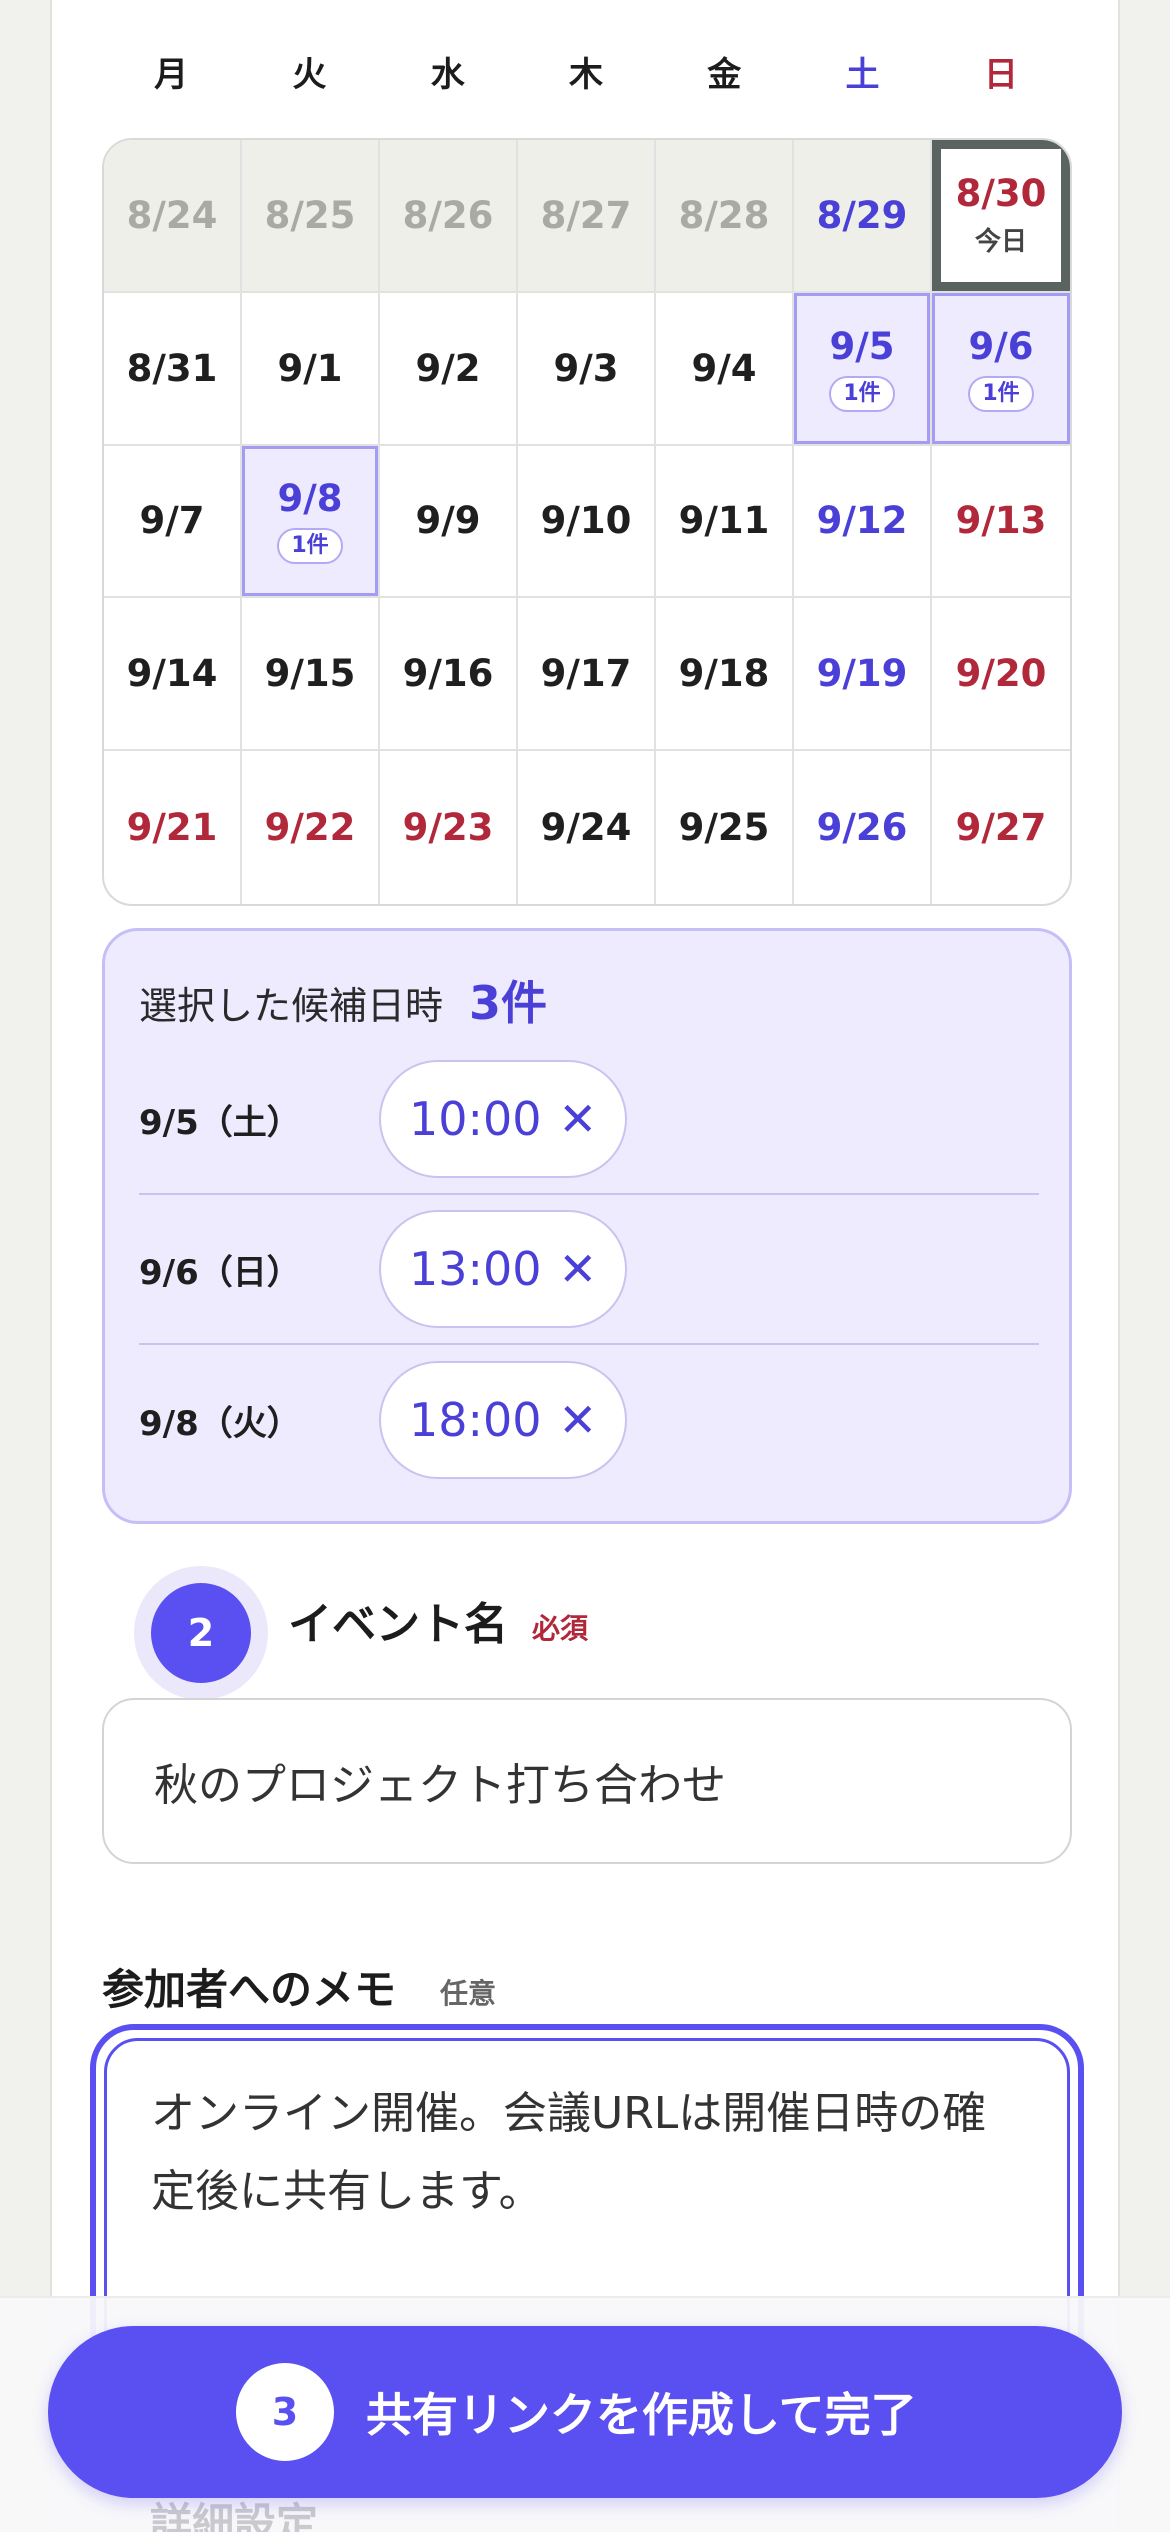 The height and width of the screenshot is (2532, 1170). I want to click on calendar-day: 9/15, so click(311, 675).